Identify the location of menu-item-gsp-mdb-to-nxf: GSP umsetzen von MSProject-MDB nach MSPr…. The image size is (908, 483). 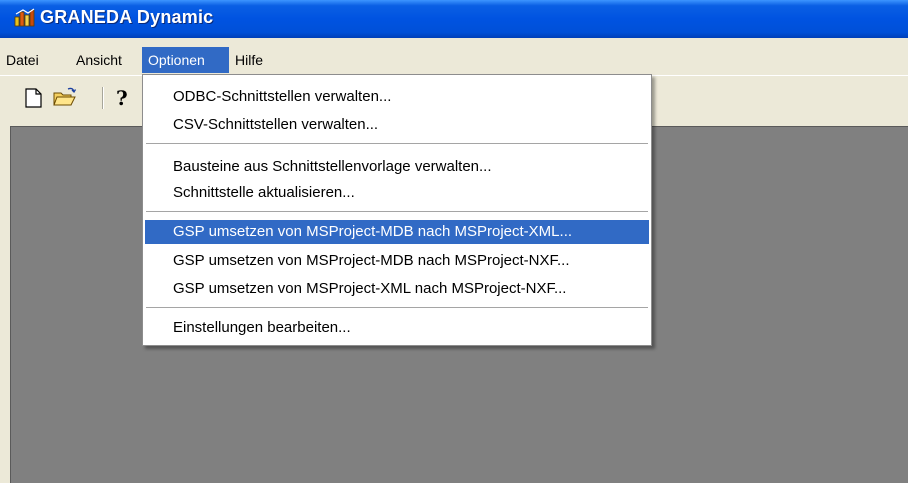
(397, 261).